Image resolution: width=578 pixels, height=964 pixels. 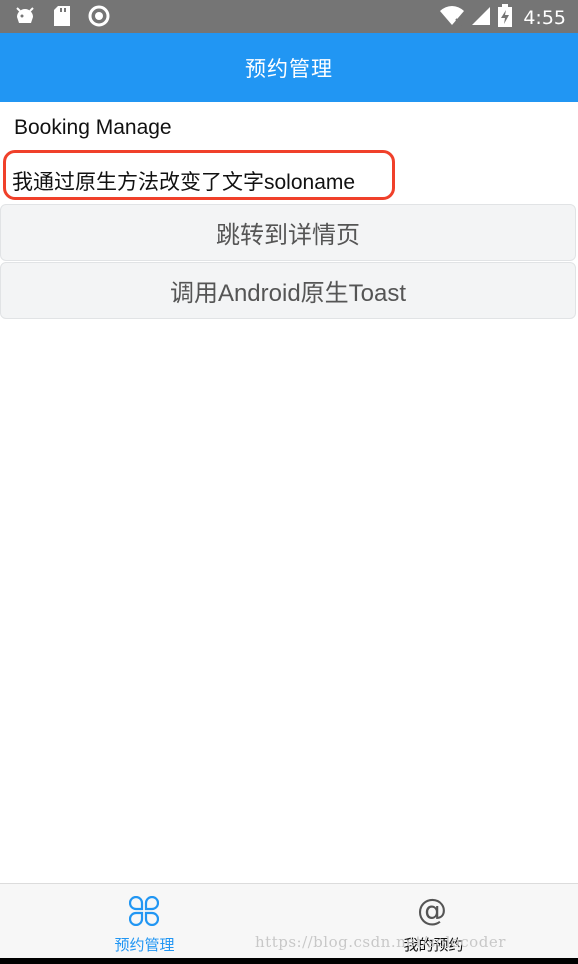 What do you see at coordinates (505, 18) in the screenshot?
I see `battery-charging-icon` at bounding box center [505, 18].